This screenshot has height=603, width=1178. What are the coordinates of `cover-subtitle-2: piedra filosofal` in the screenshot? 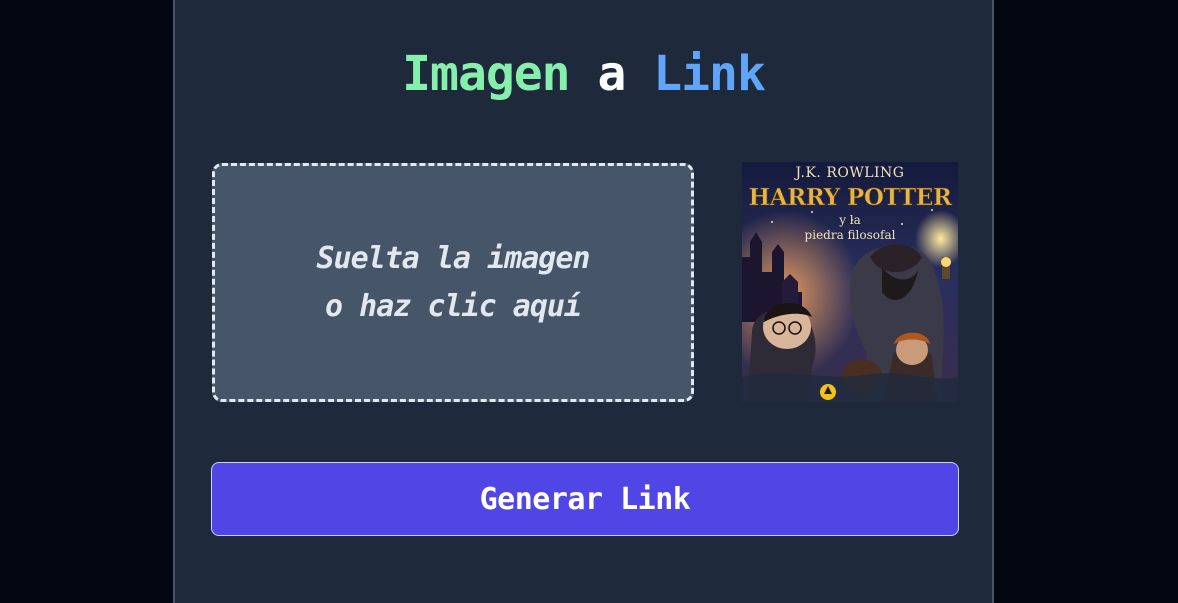 It's located at (850, 235).